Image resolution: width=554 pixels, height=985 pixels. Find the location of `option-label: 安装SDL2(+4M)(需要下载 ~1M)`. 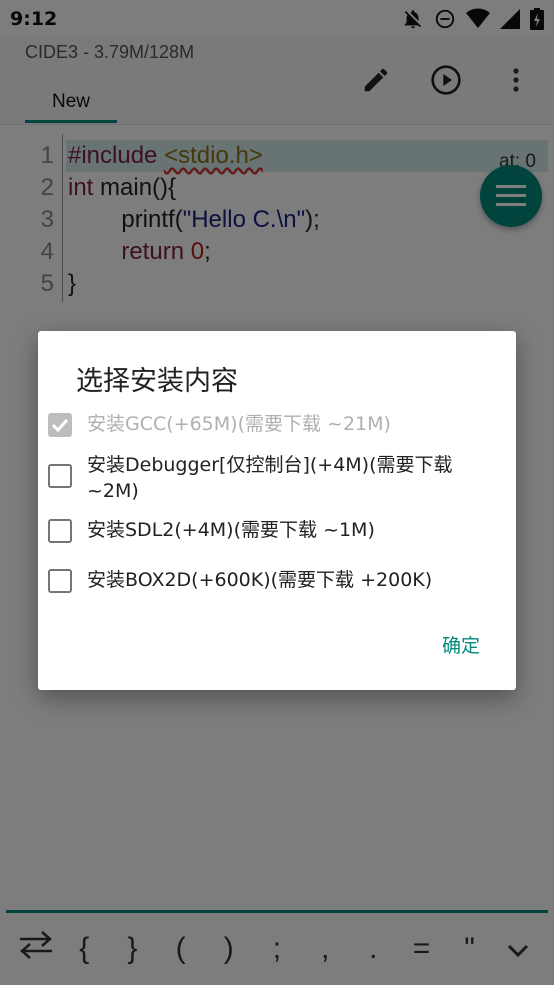

option-label: 安装SDL2(+4M)(需要下载 ~1M) is located at coordinates (231, 530).